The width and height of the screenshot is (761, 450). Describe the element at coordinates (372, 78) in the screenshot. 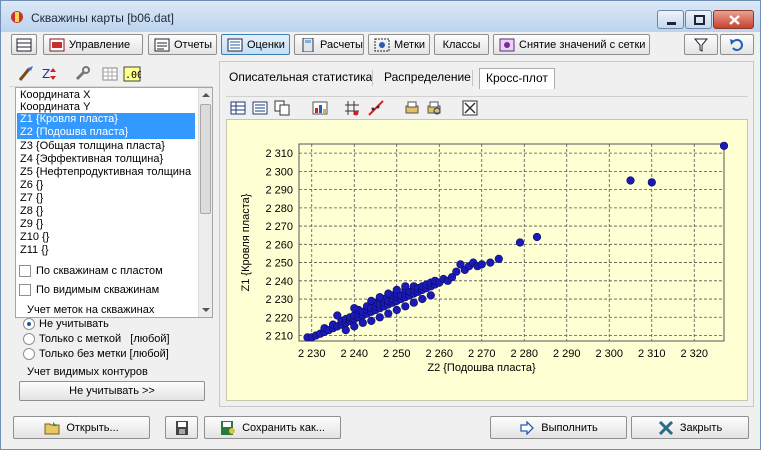

I see `tab-separator` at that location.